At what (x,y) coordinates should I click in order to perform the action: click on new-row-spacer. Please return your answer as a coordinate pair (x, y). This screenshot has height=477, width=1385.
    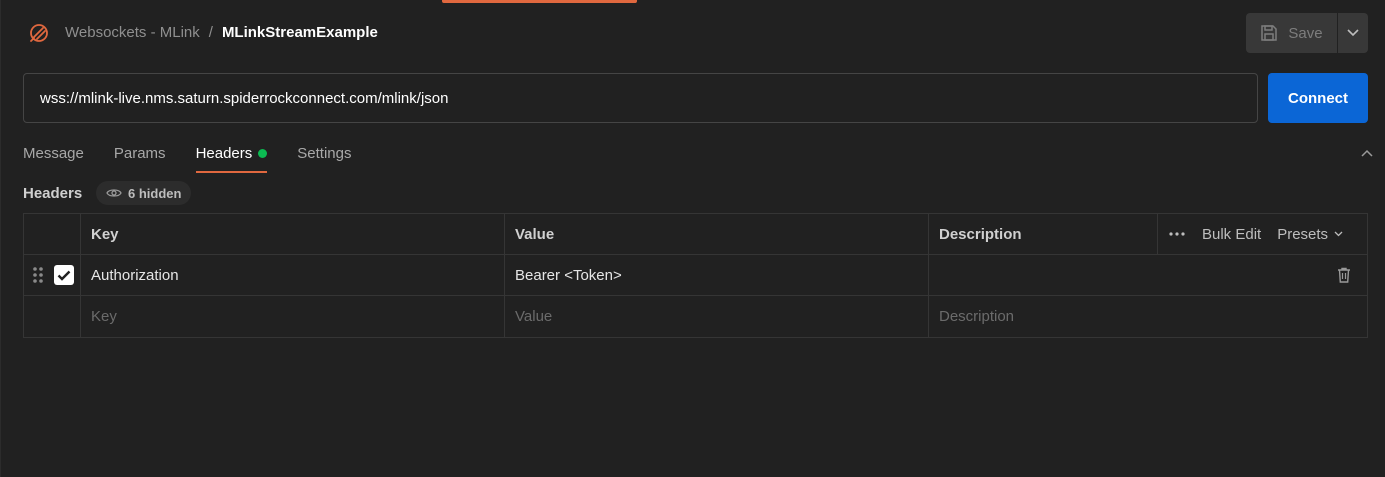
    Looking at the image, I should click on (52, 316).